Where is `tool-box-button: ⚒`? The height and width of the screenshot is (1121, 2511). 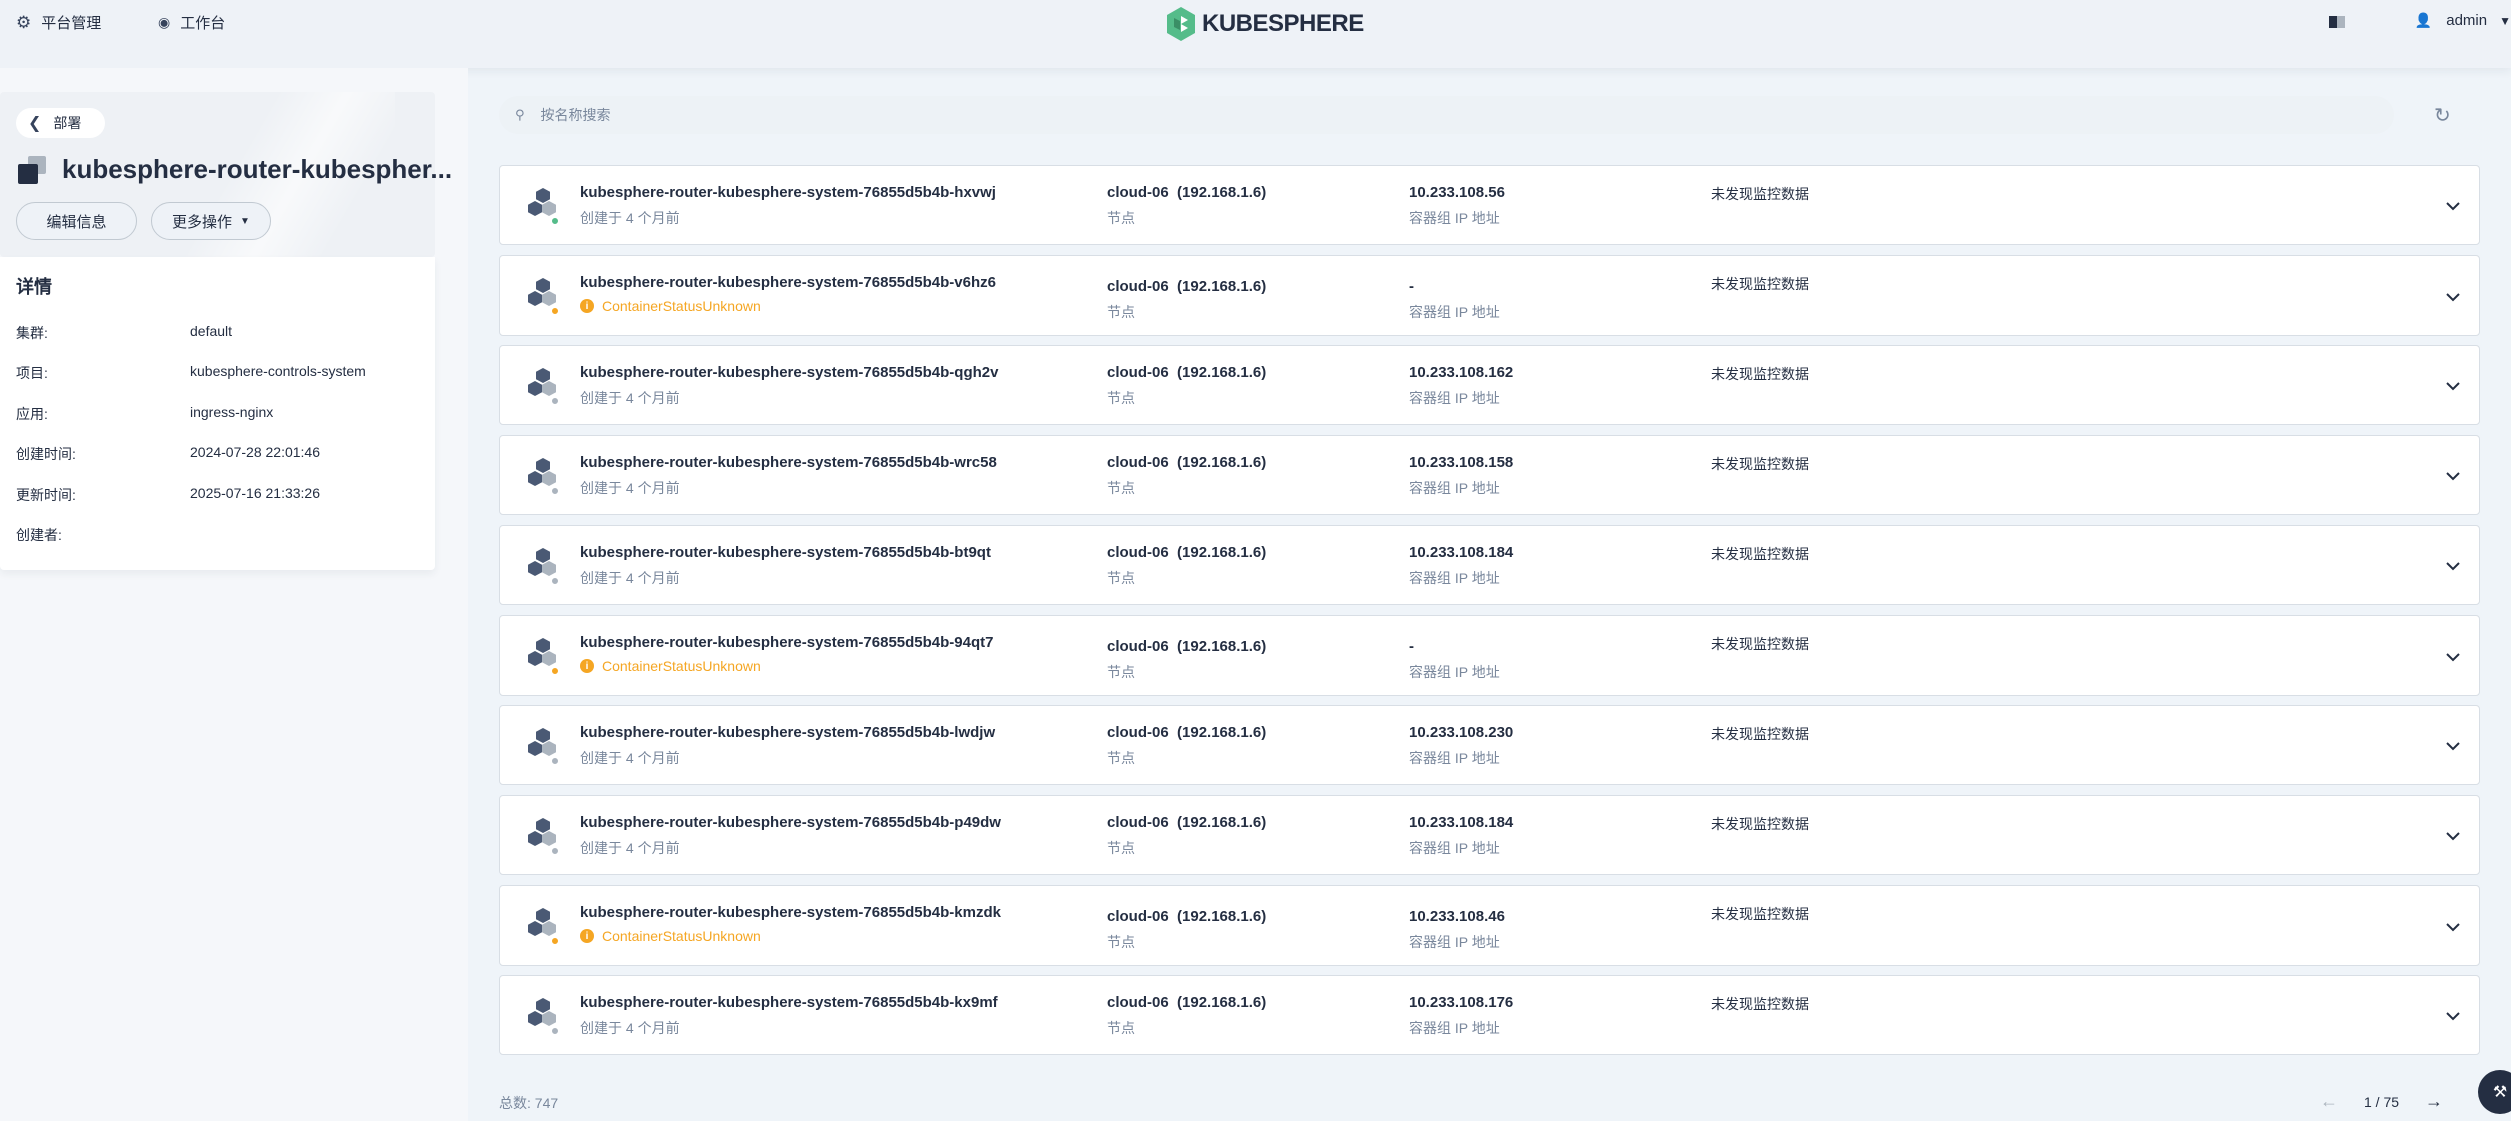
tool-box-button: ⚒ is located at coordinates (2494, 1092).